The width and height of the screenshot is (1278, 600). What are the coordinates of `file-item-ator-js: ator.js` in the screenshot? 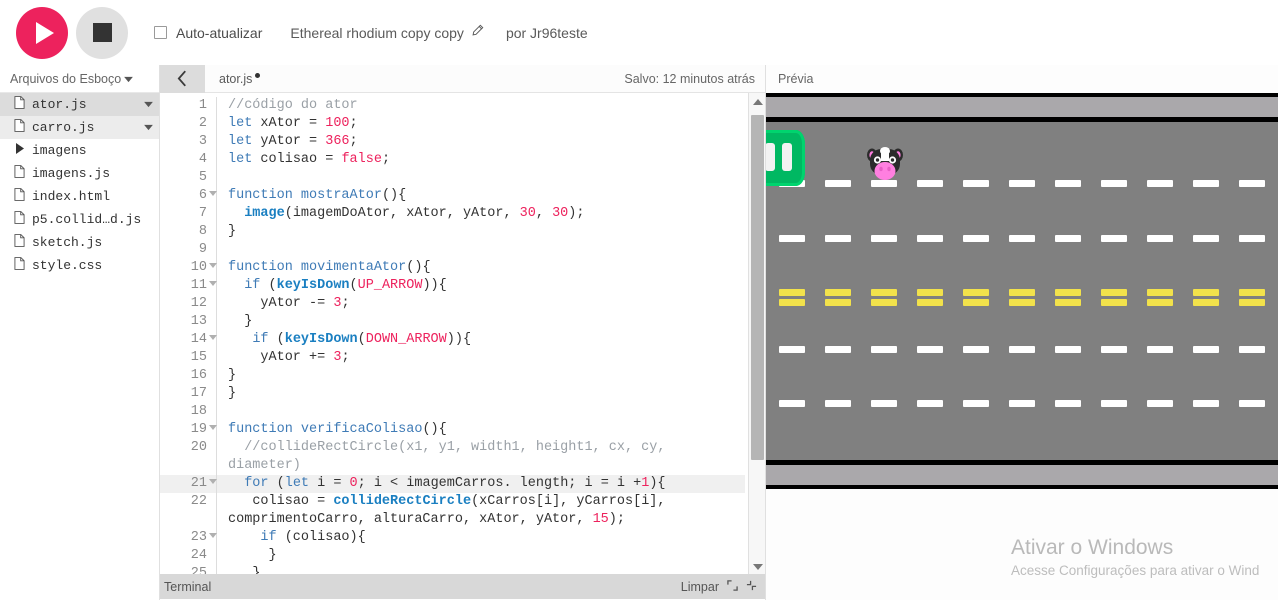 It's located at (79, 104).